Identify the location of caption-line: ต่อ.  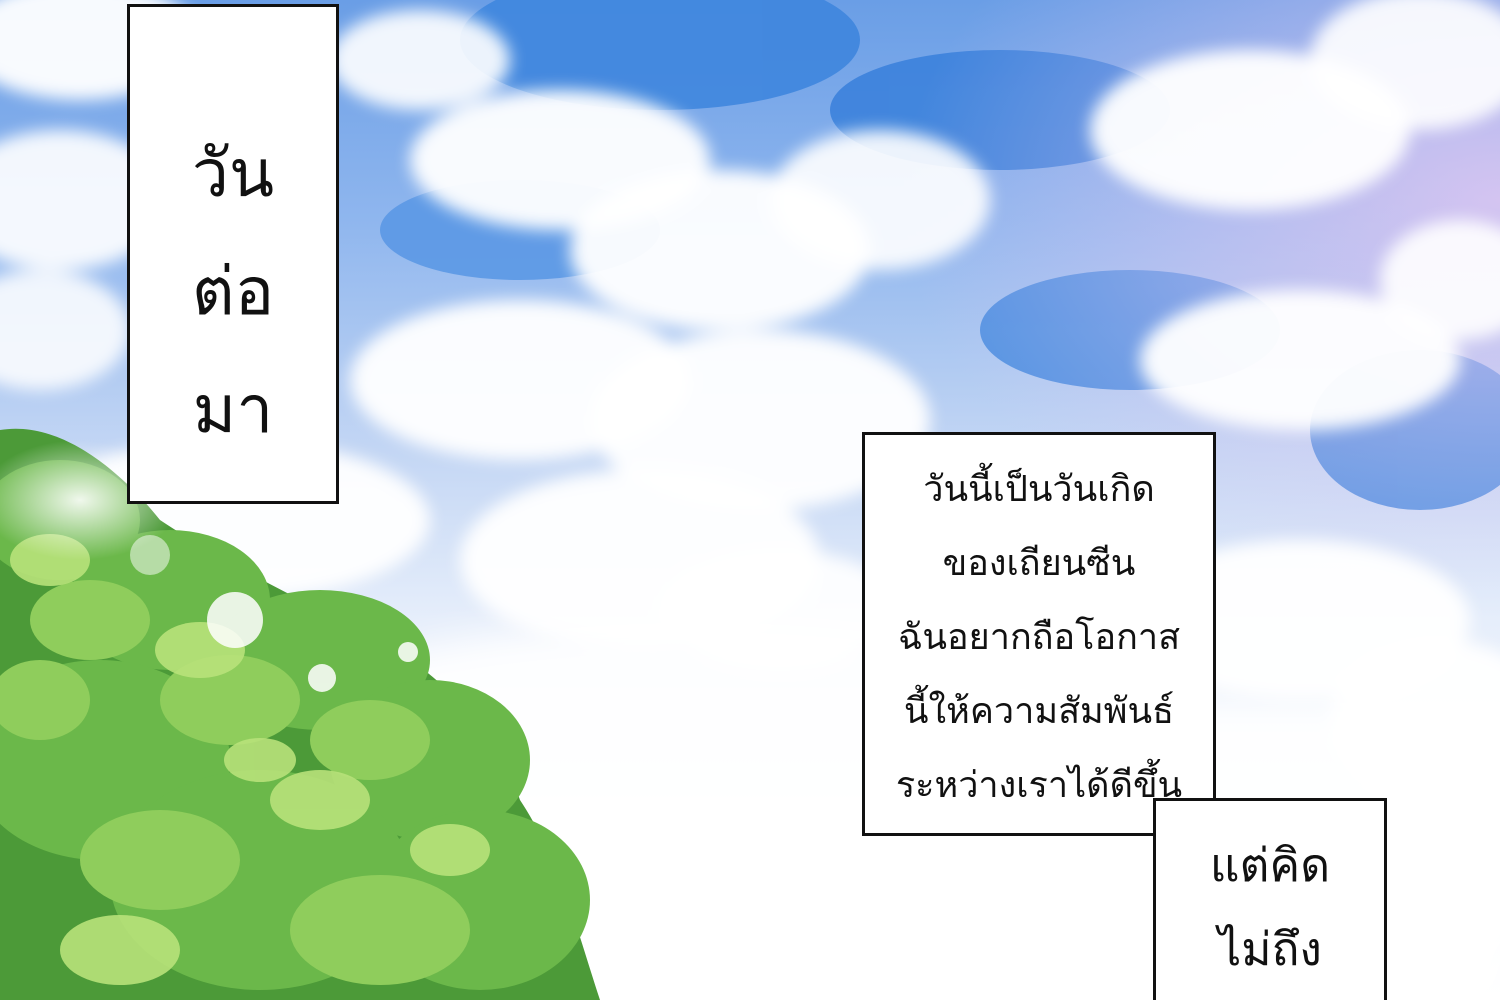
(233, 291).